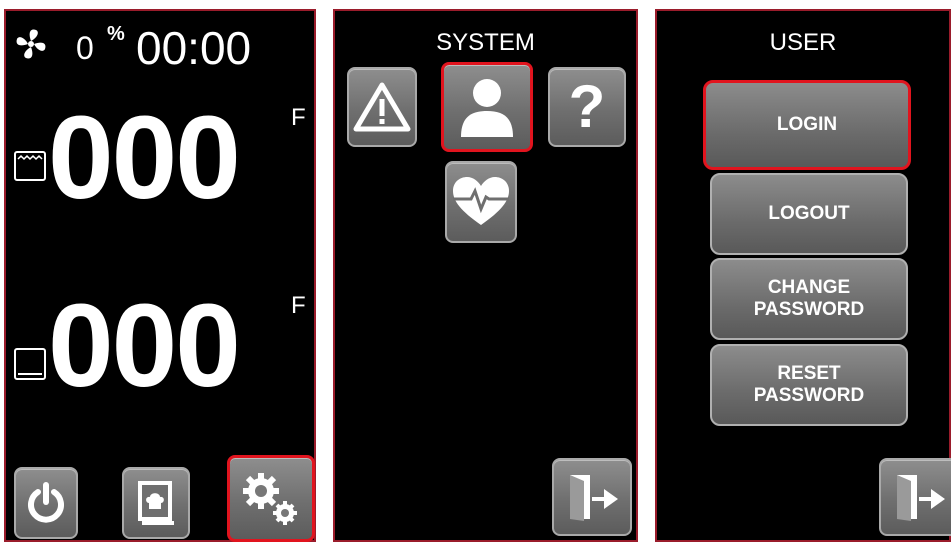  Describe the element at coordinates (30, 364) in the screenshot. I see `probe-icon` at that location.